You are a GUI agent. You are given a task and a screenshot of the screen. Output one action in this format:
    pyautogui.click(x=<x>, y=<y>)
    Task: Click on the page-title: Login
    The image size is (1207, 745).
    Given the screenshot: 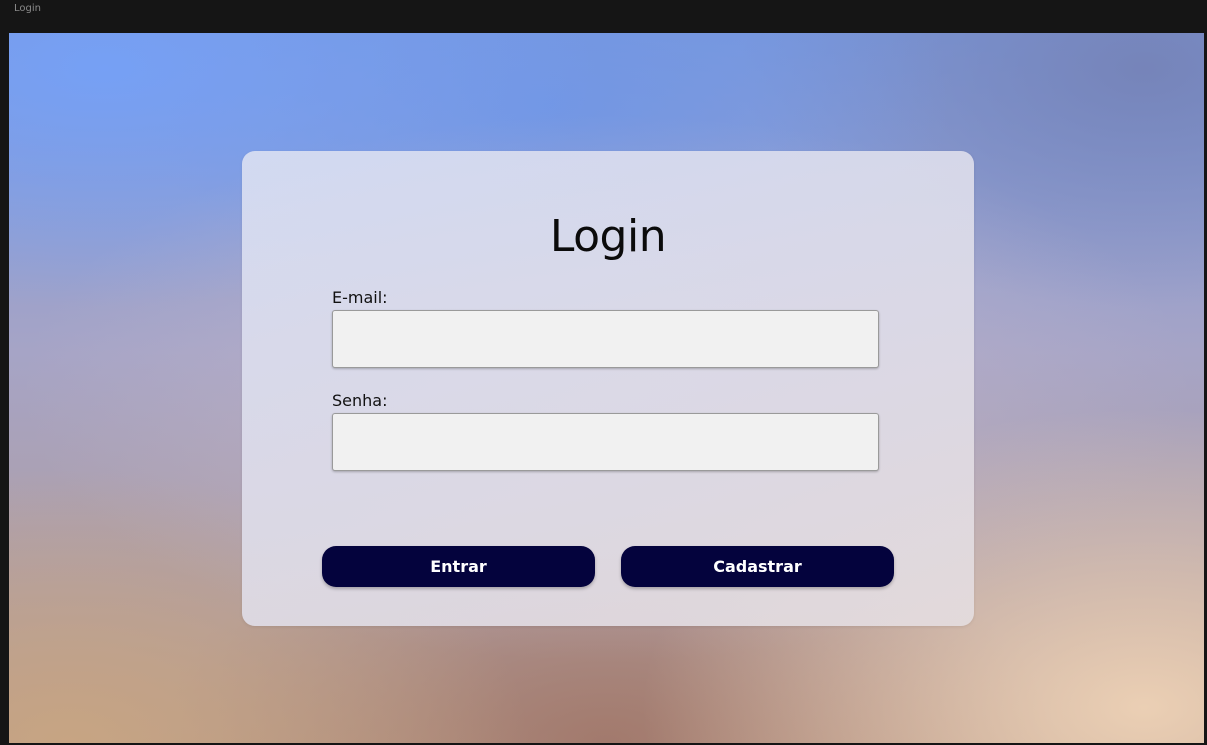 What is the action you would take?
    pyautogui.click(x=608, y=236)
    